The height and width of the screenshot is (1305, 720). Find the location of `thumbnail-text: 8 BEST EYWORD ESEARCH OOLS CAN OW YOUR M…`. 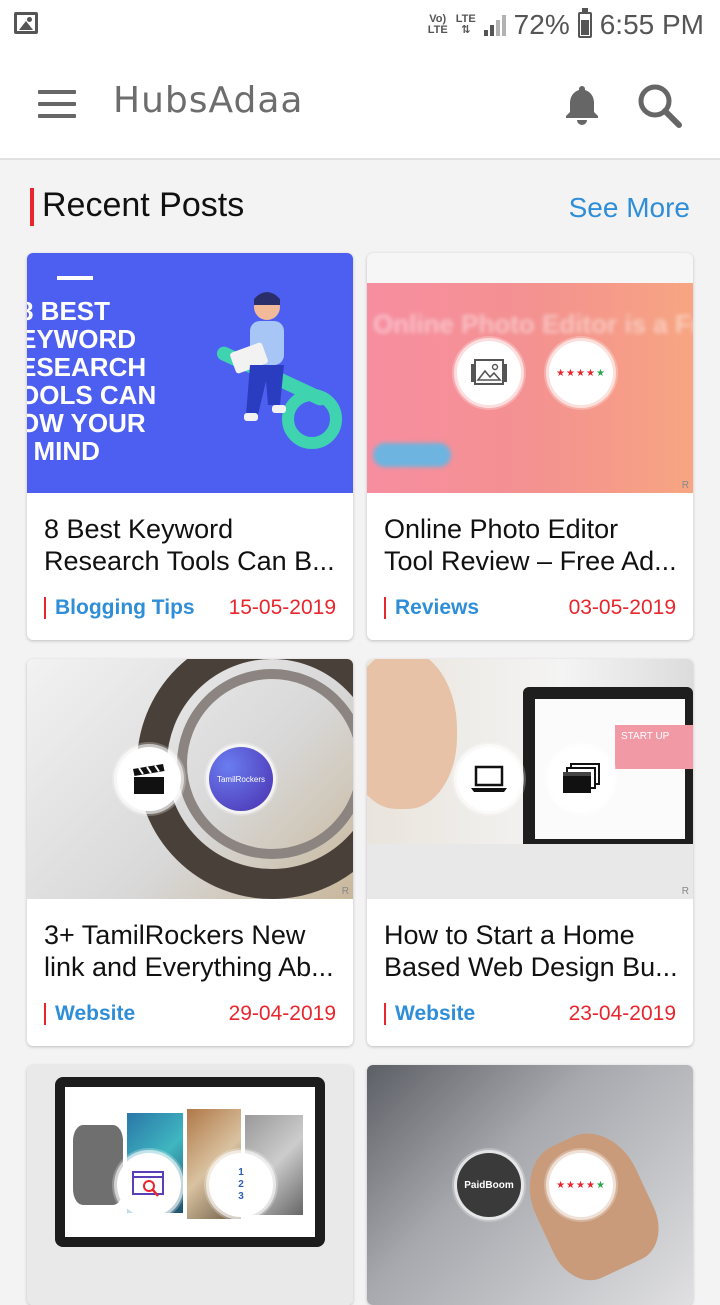

thumbnail-text: 8 BEST EYWORD ESEARCH OOLS CAN OW YOUR M… is located at coordinates (92, 381).